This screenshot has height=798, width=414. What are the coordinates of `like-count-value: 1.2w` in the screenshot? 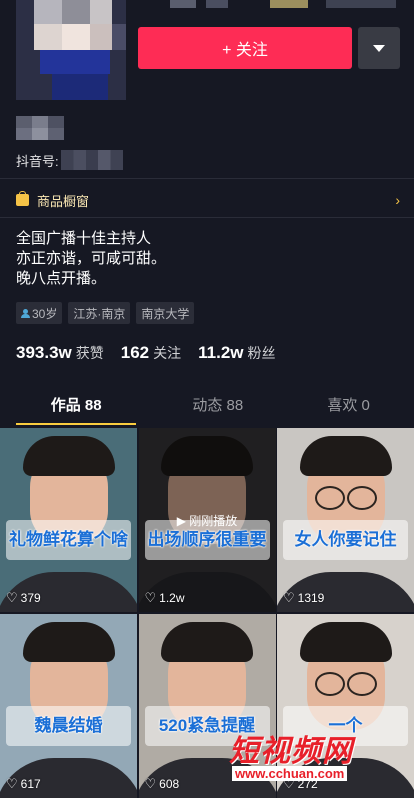 It's located at (172, 598).